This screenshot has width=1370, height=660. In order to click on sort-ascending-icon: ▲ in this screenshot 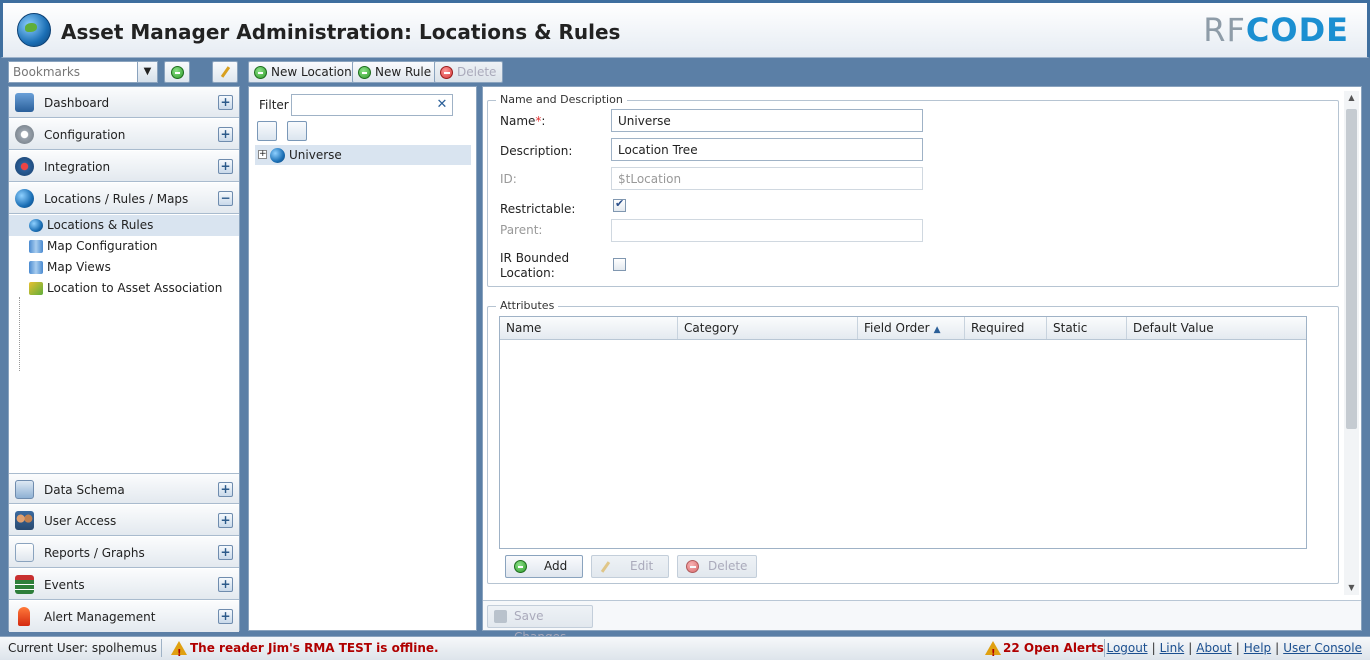, I will do `click(937, 330)`.